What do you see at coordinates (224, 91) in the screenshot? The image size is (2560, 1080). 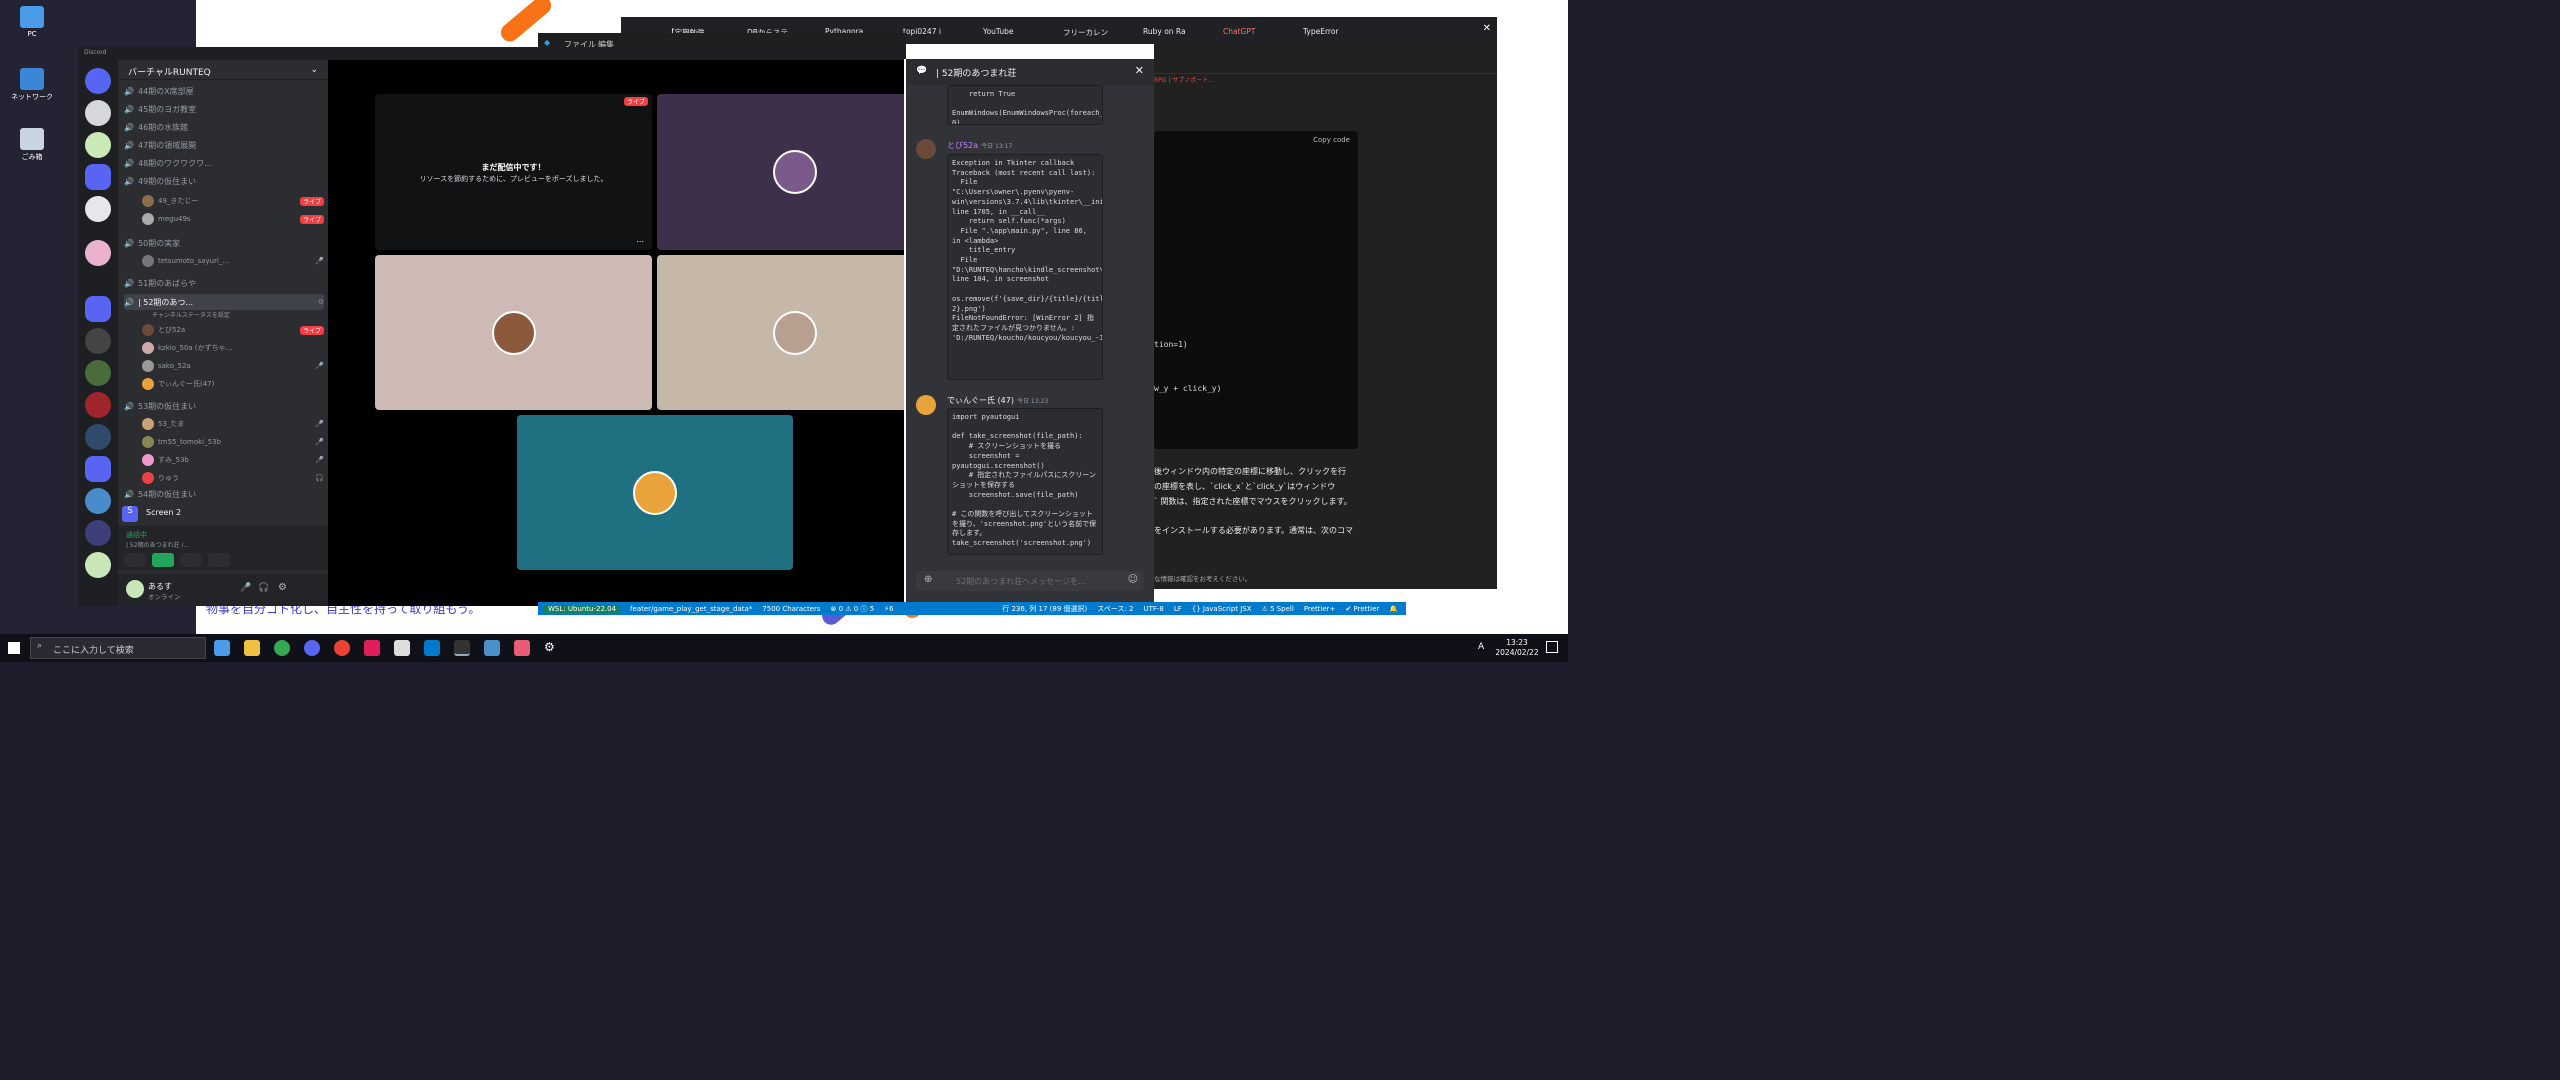 I see `voice-channel: 🔊 44期のX席部屋` at bounding box center [224, 91].